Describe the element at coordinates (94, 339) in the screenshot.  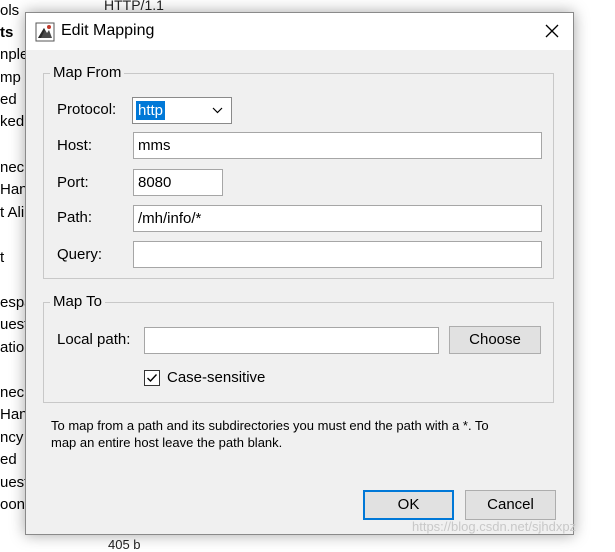
I see `local-path-label: Local path:` at that location.